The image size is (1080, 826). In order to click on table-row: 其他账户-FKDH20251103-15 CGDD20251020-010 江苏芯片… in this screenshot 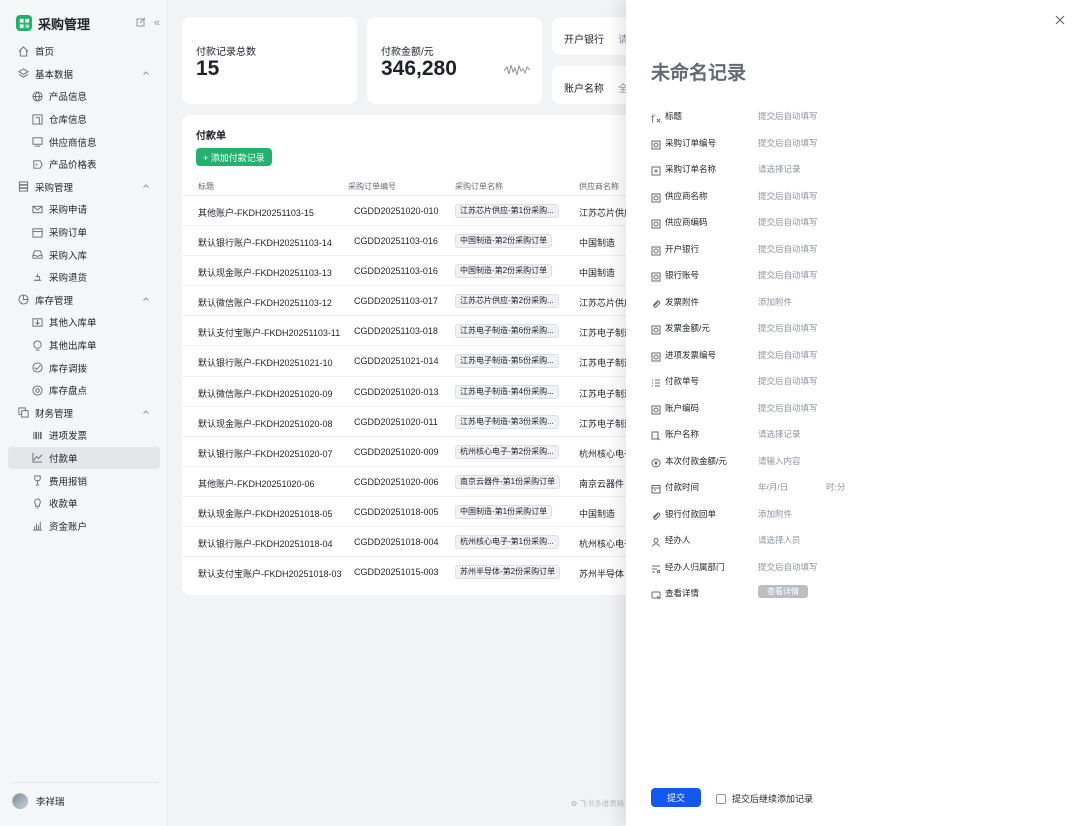, I will do `click(412, 210)`.